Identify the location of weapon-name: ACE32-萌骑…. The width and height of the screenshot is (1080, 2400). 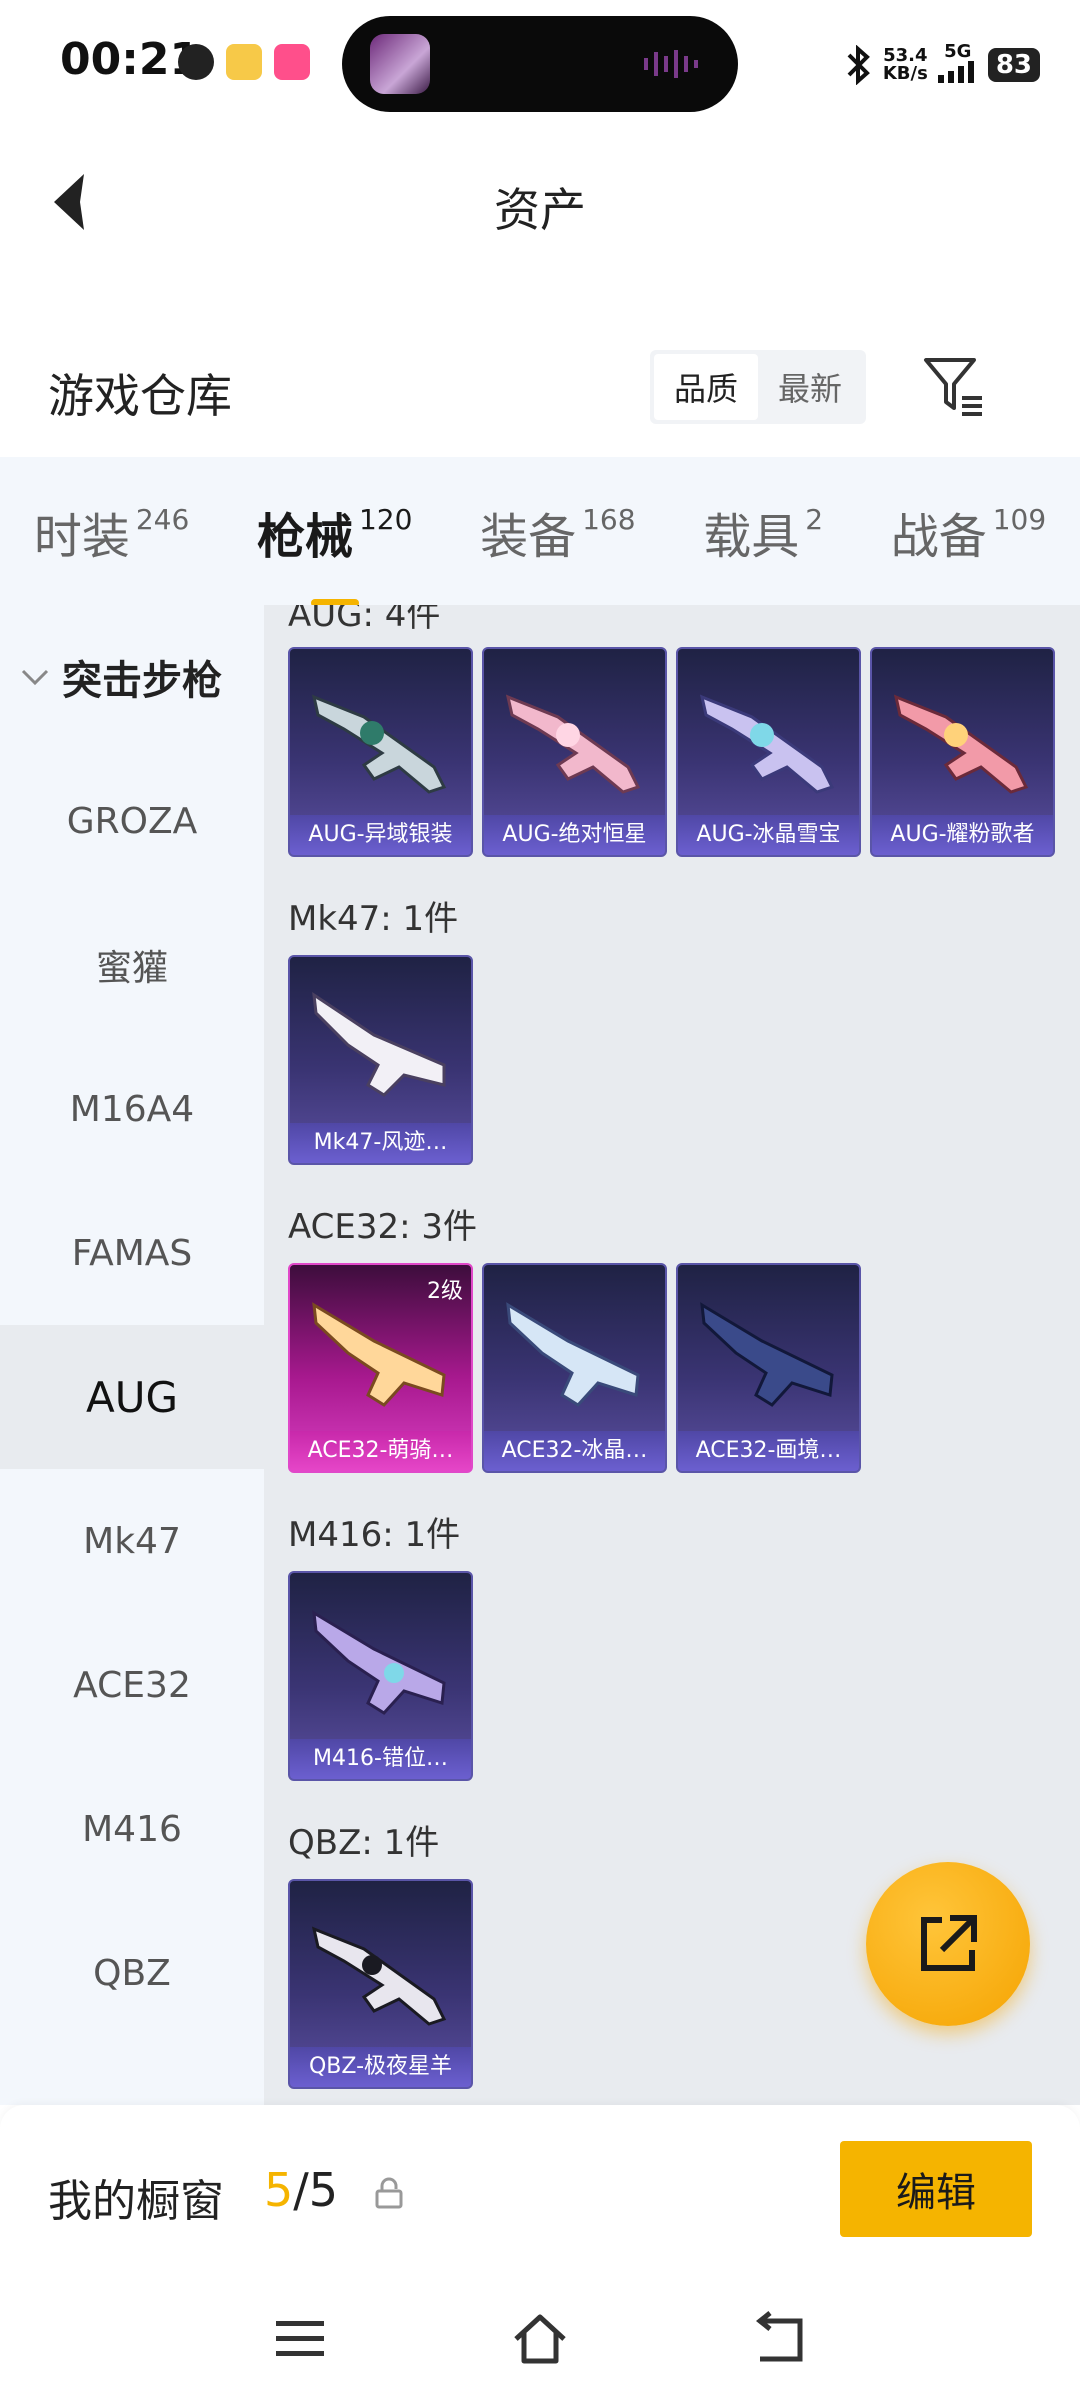
(380, 1451).